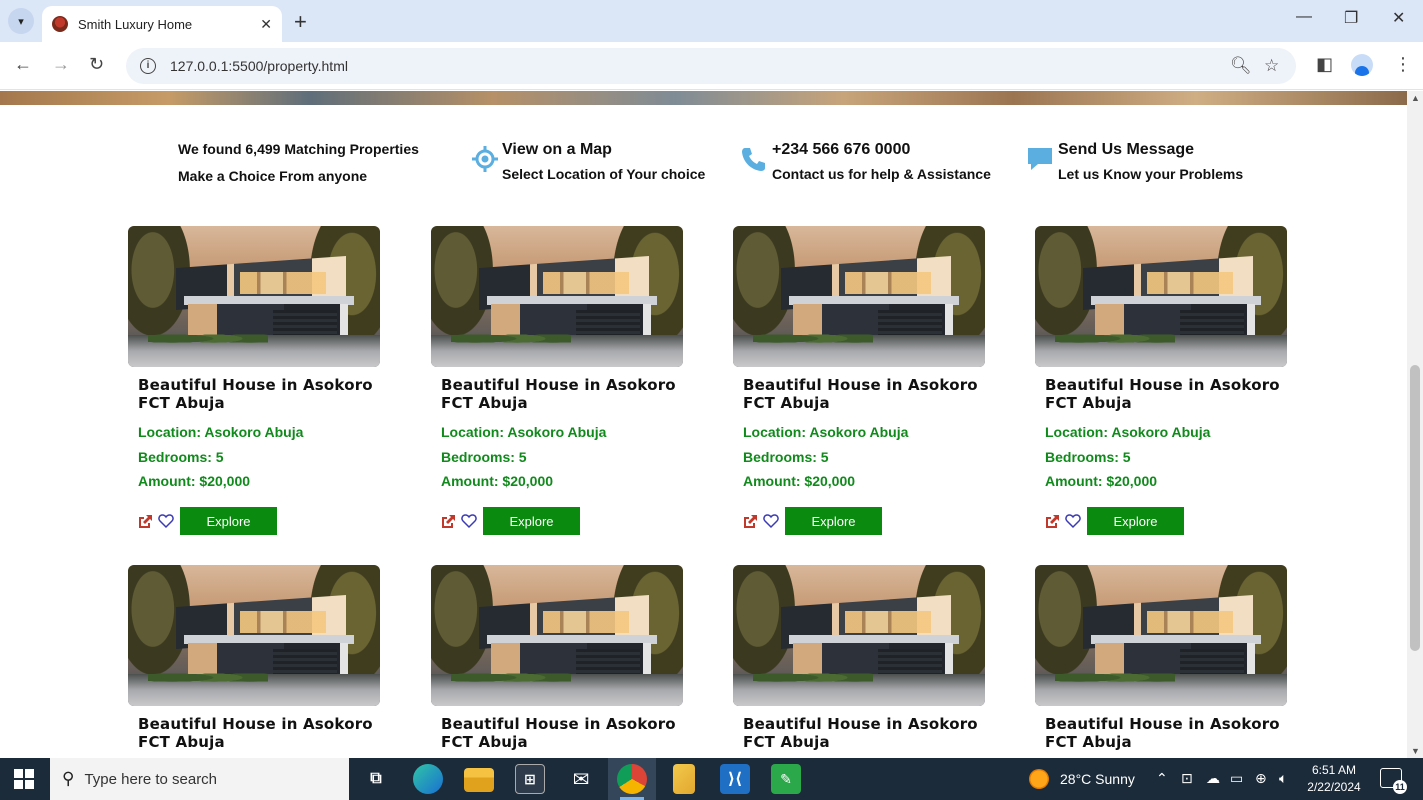 This screenshot has height=800, width=1423. What do you see at coordinates (703, 98) in the screenshot?
I see `hero-banner-image` at bounding box center [703, 98].